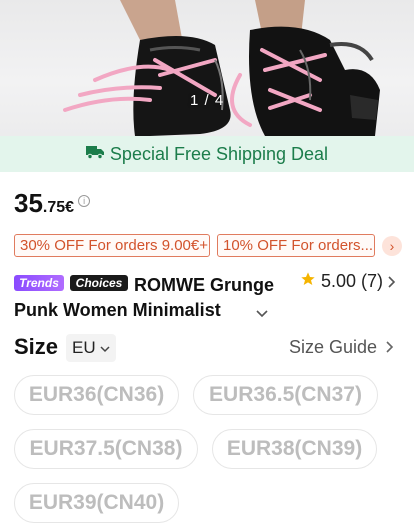 The width and height of the screenshot is (414, 525). I want to click on size-guide-link: Size Guide, so click(333, 347).